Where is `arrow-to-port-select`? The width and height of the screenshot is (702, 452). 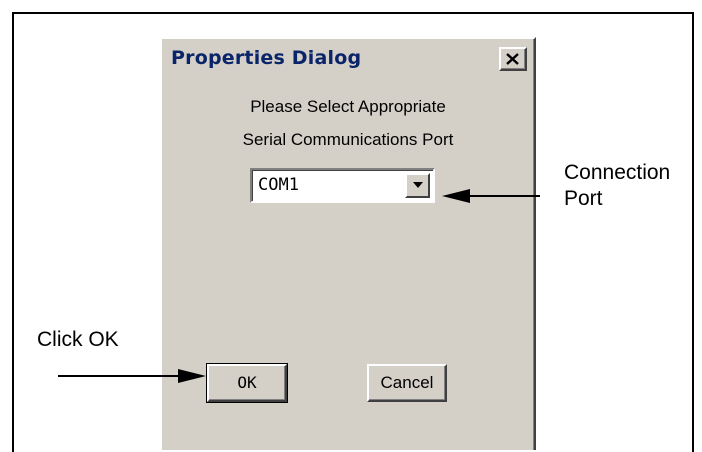
arrow-to-port-select is located at coordinates (491, 196).